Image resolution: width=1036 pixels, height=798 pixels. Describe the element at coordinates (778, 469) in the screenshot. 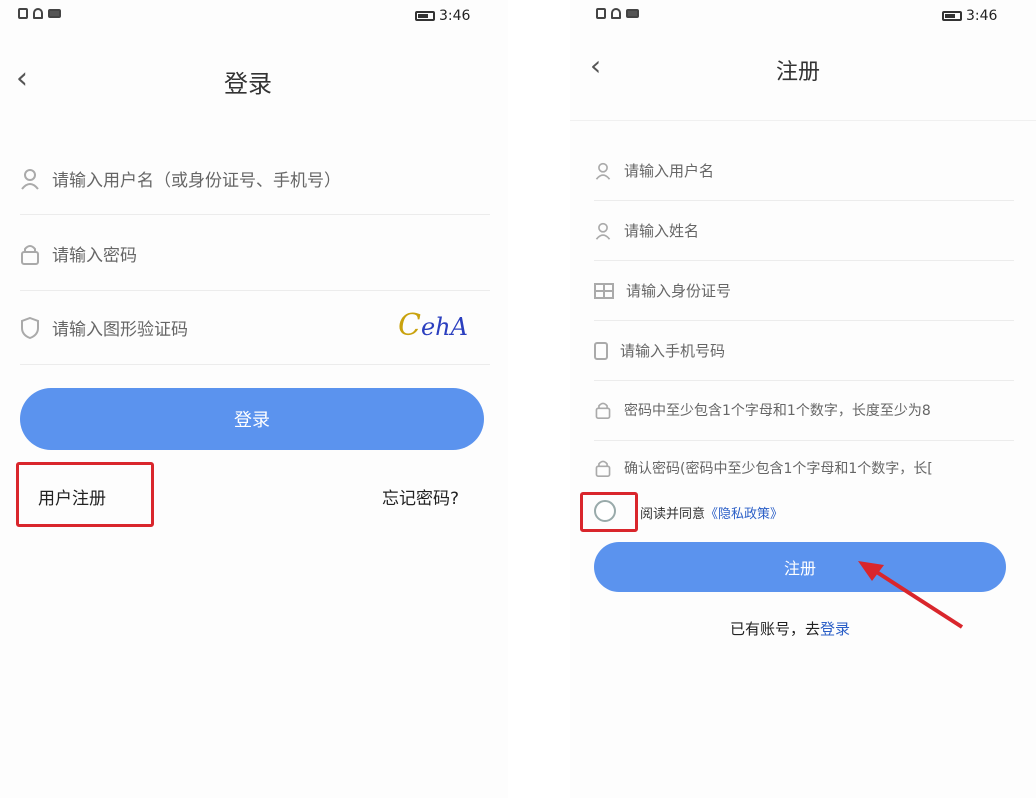

I see `field-placeholder: 确认密码(密码中至少包含1个字母和1个数字，长[` at that location.